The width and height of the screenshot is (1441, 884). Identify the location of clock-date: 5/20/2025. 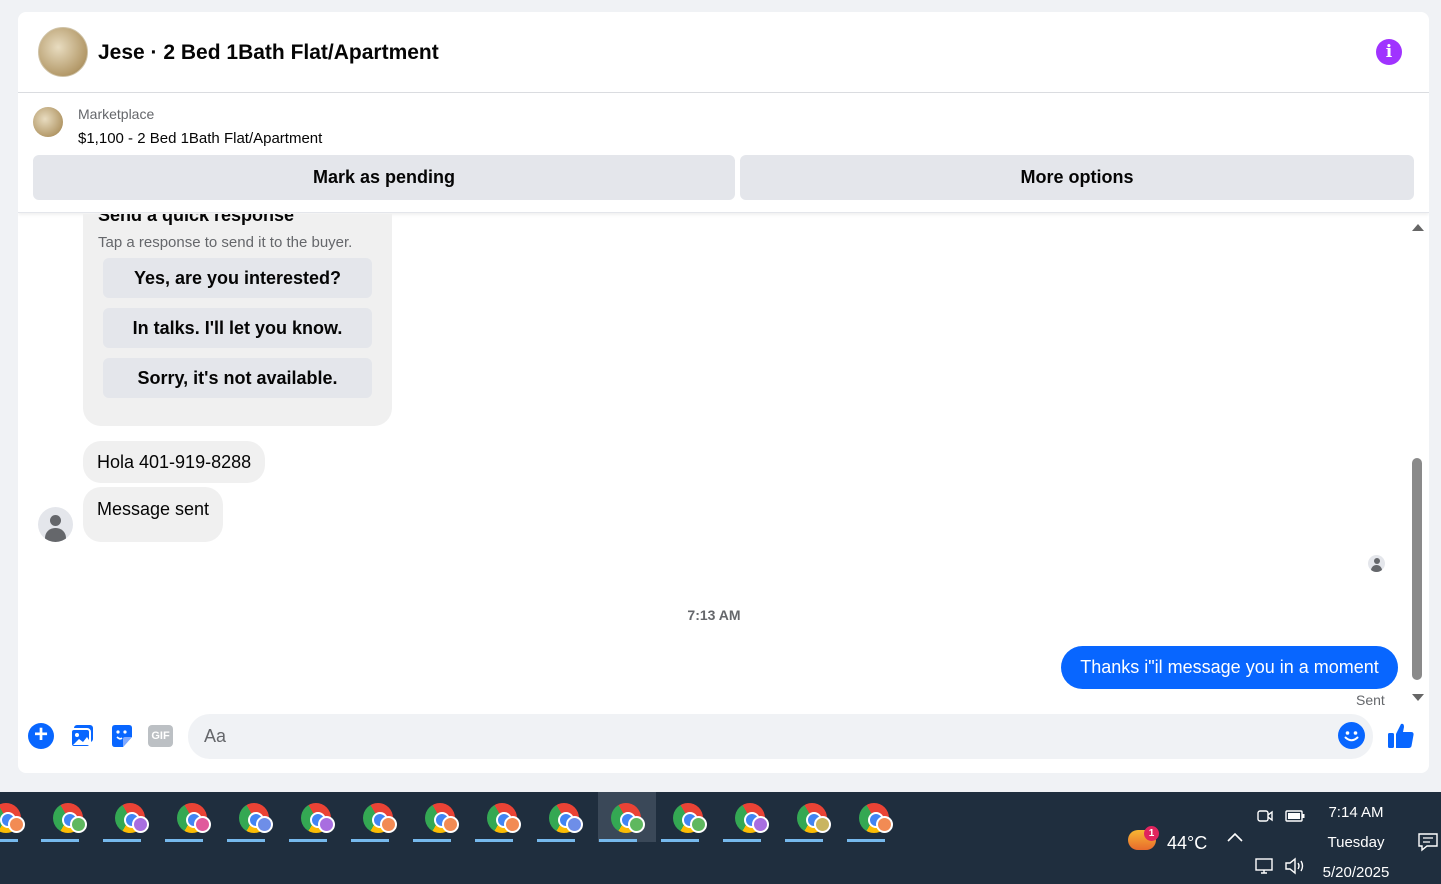
(1356, 872).